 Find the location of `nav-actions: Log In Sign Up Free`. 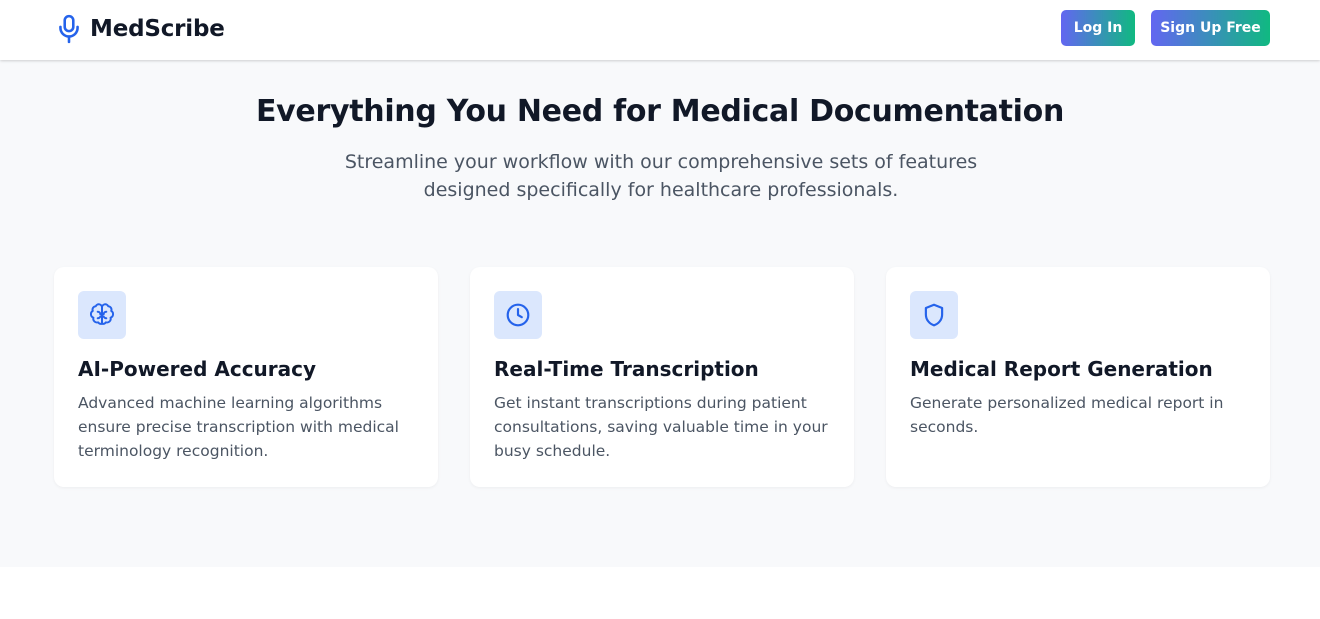

nav-actions: Log In Sign Up Free is located at coordinates (1165, 28).